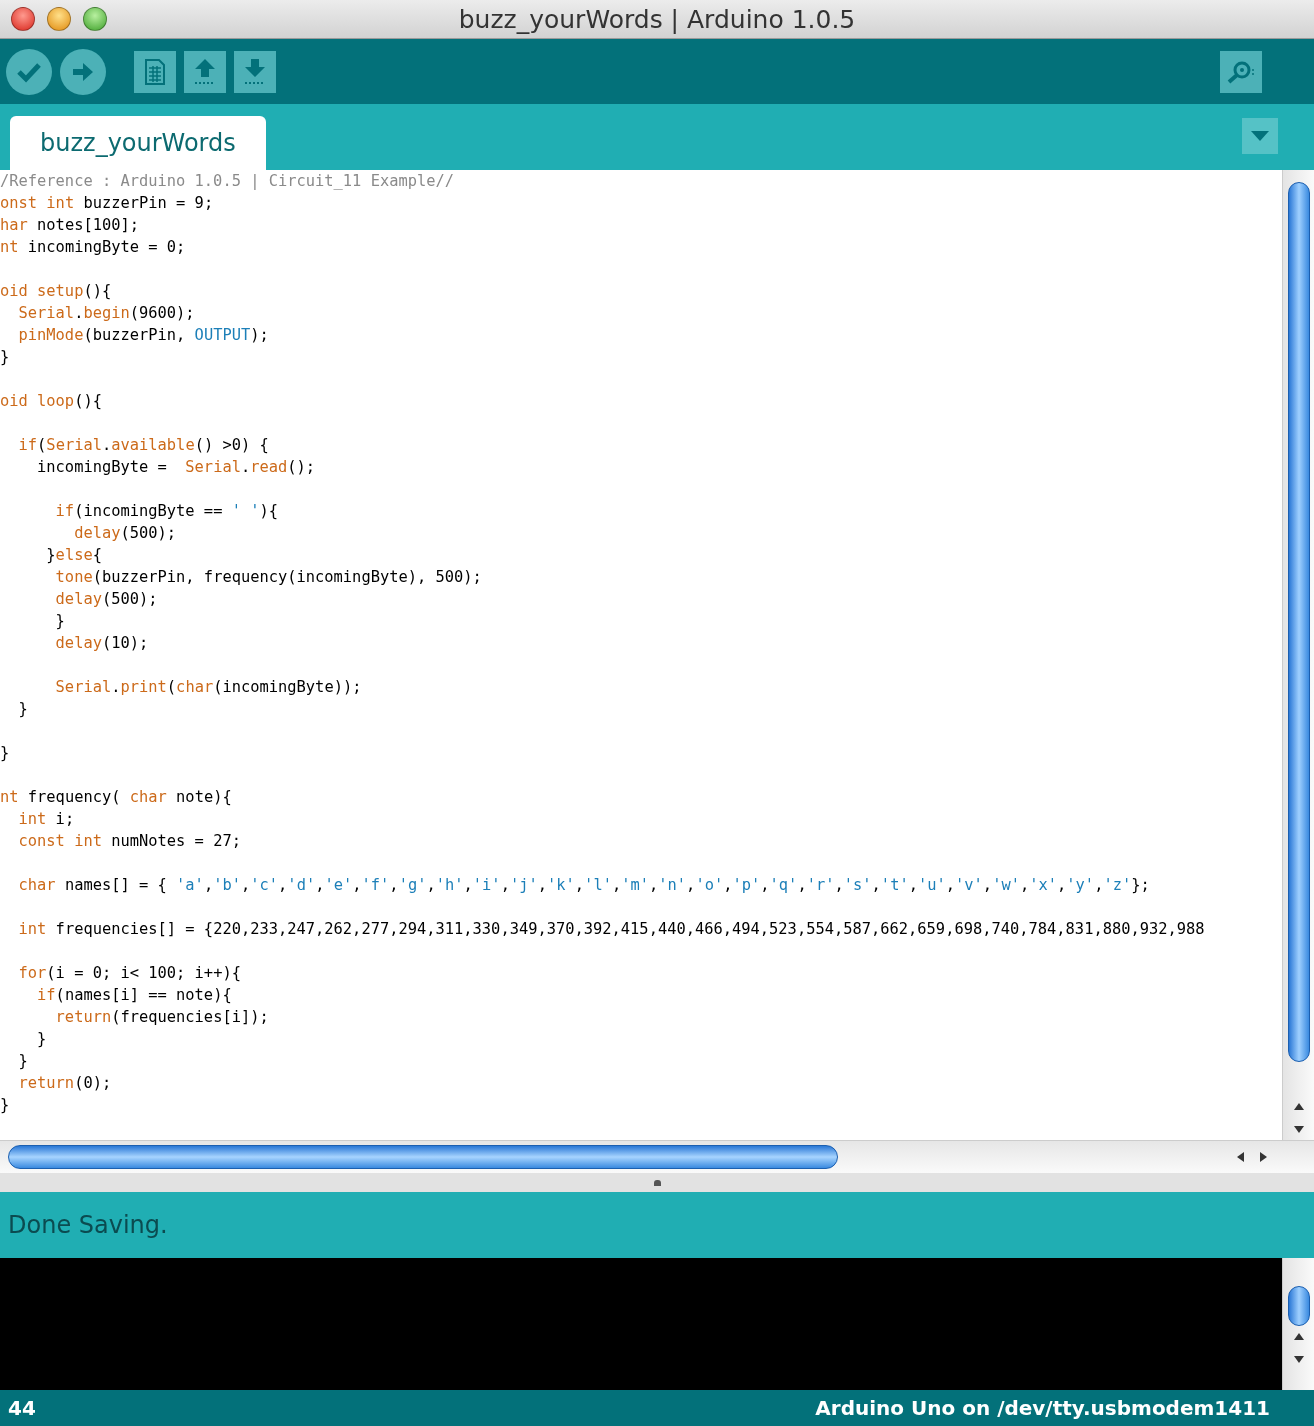  I want to click on horizontal-scrollbar, so click(657, 1156).